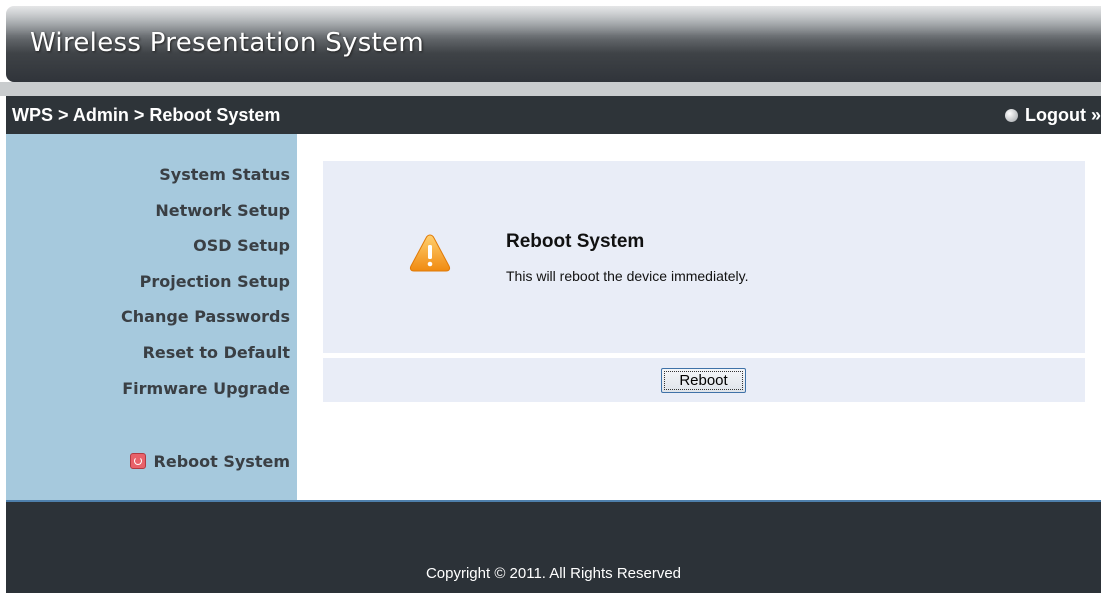  Describe the element at coordinates (430, 255) in the screenshot. I see `warning-icon` at that location.